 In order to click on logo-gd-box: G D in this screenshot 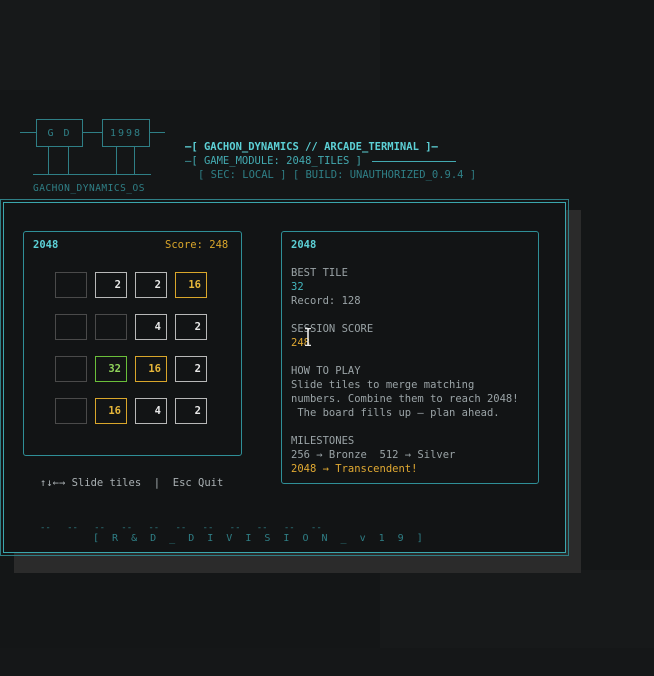, I will do `click(59, 133)`.